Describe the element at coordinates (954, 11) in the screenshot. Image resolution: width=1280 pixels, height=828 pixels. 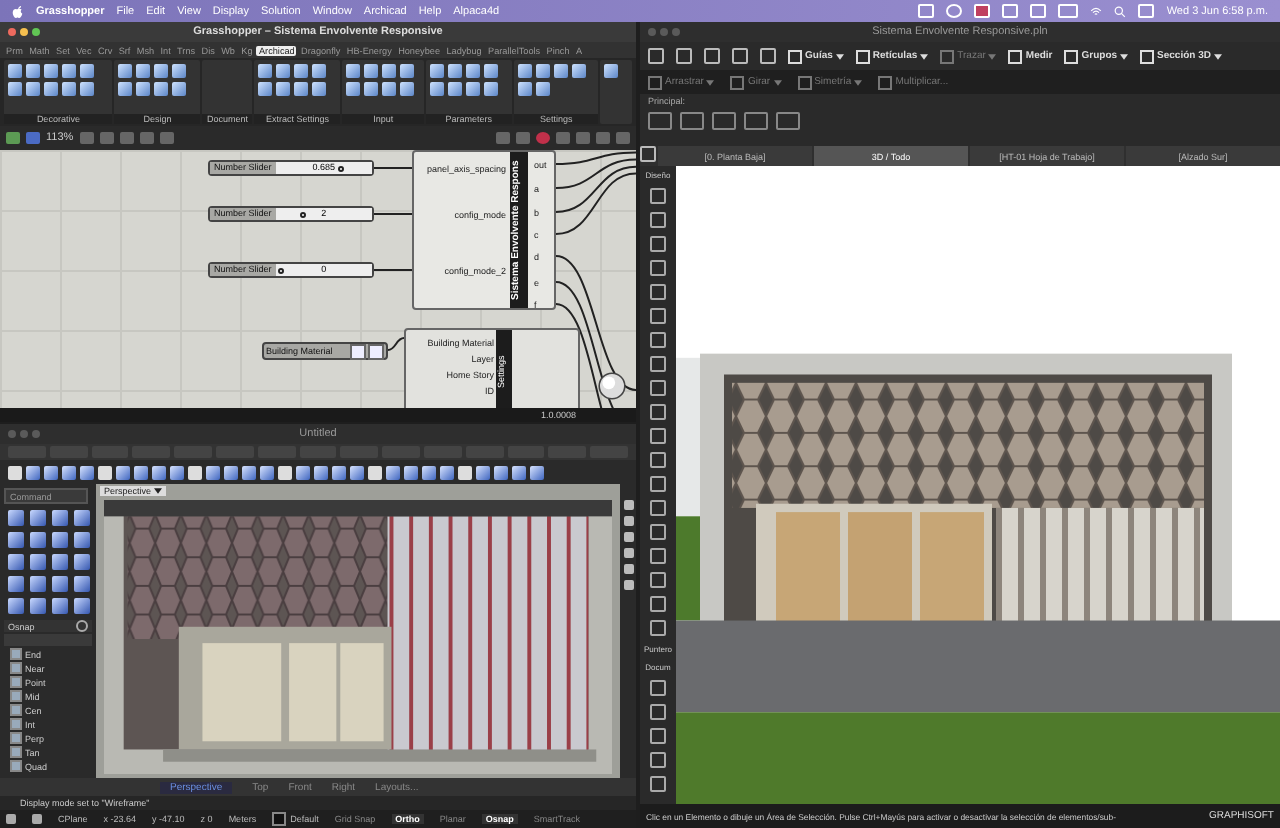
I see `circle-icon` at that location.